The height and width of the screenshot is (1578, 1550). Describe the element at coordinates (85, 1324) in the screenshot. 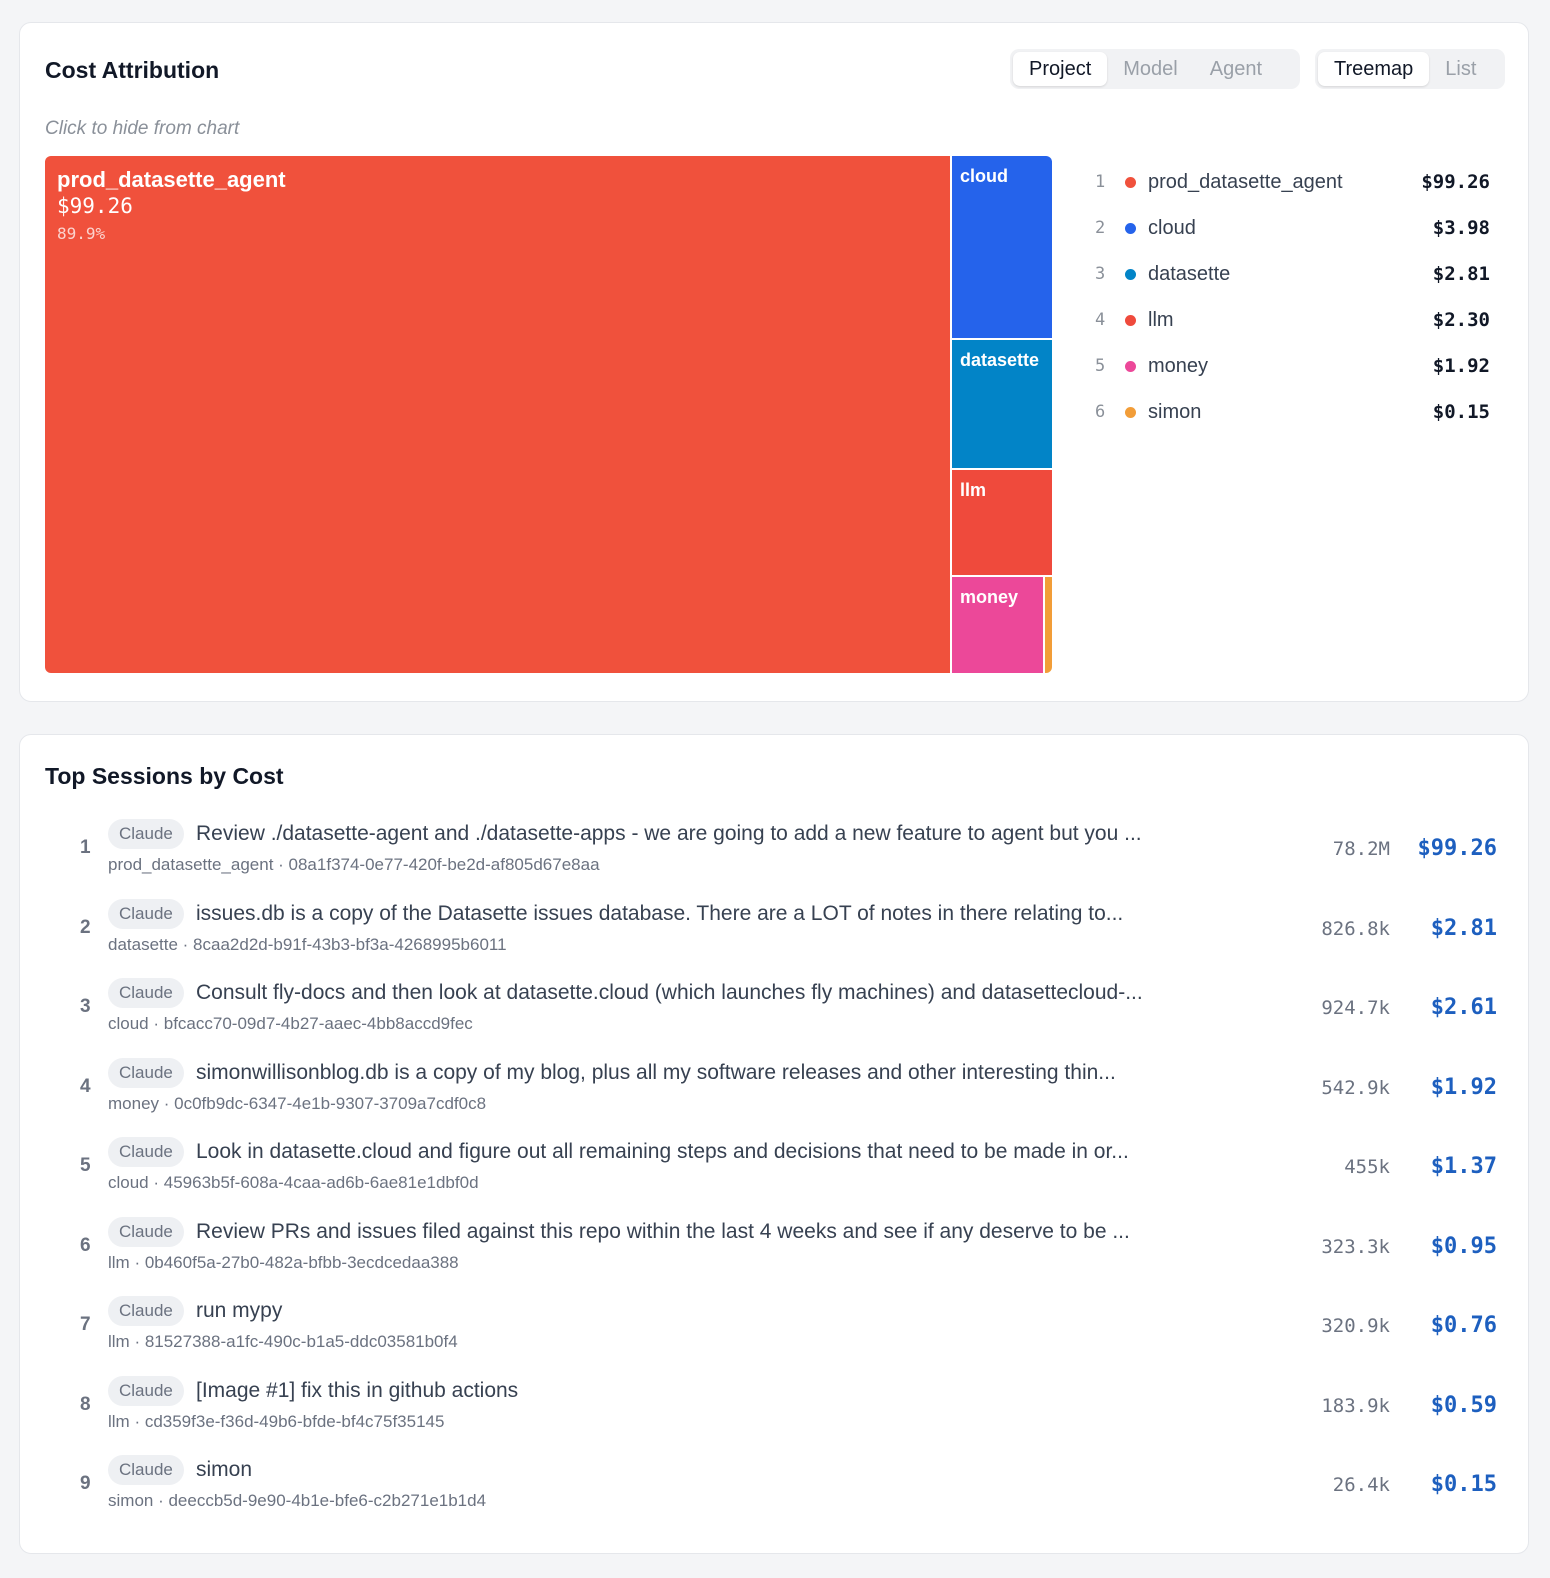

I see `session-rank: 7` at that location.